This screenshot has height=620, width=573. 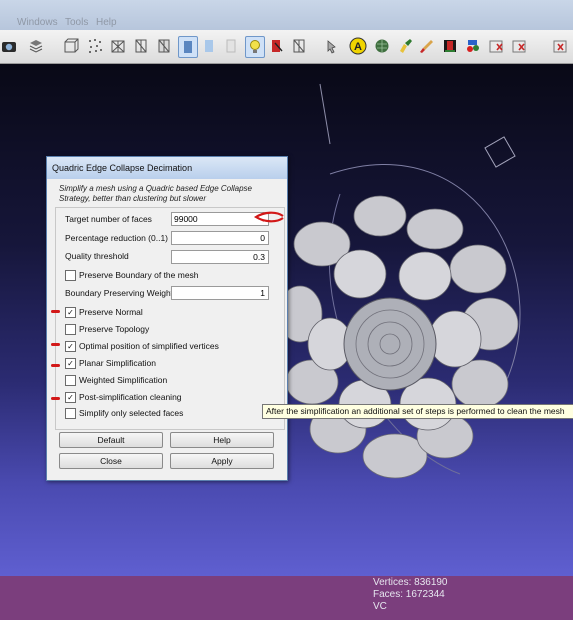 I want to click on preserve-boundary-label: Preserve Boundary of the mesh, so click(x=139, y=275).